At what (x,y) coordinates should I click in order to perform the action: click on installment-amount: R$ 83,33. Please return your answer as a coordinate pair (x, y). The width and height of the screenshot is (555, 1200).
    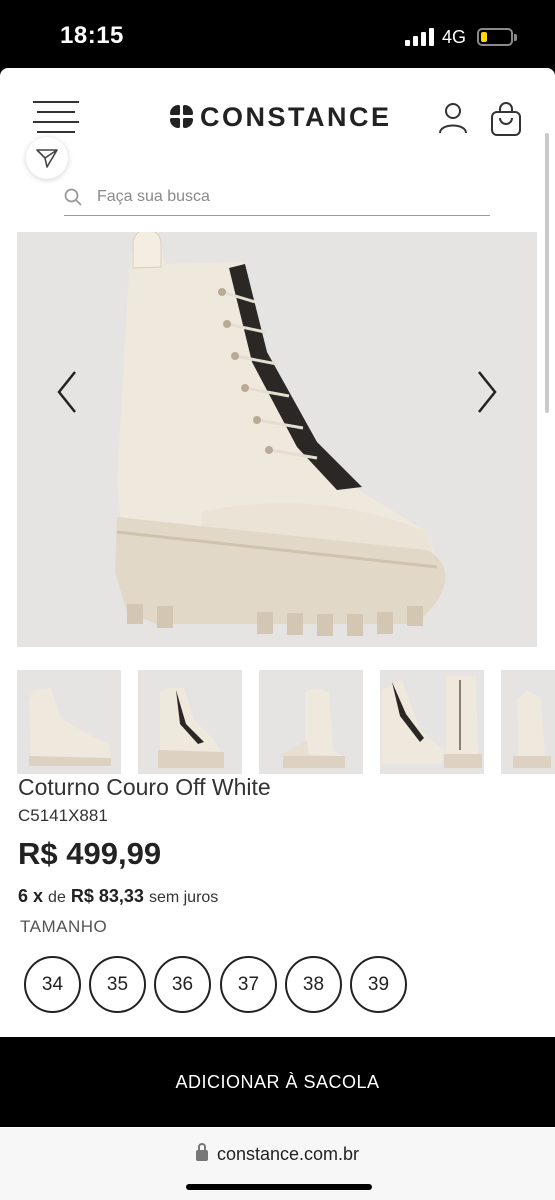
    Looking at the image, I should click on (107, 896).